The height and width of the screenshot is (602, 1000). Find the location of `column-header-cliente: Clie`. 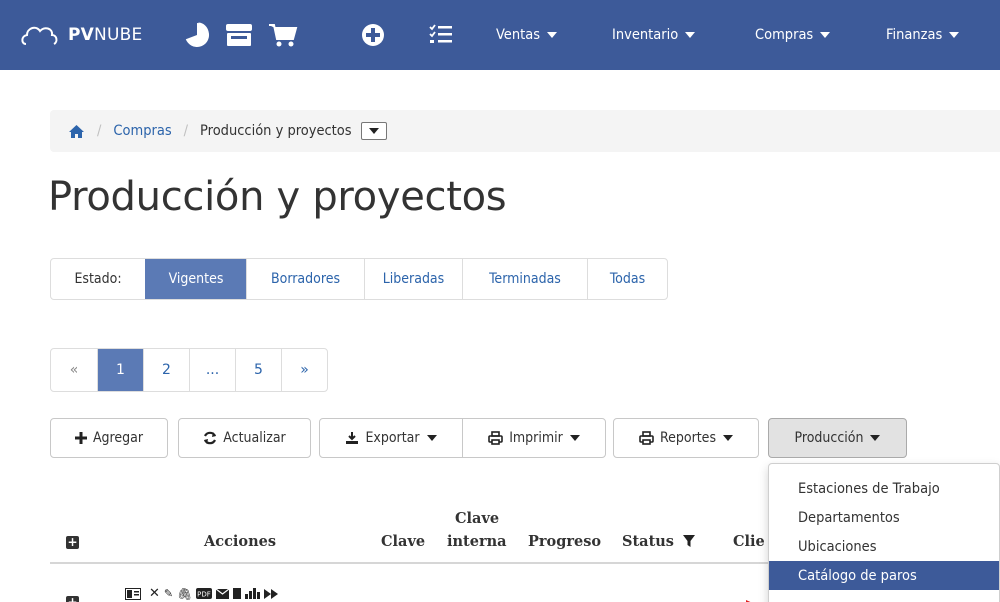

column-header-cliente: Clie is located at coordinates (749, 541).